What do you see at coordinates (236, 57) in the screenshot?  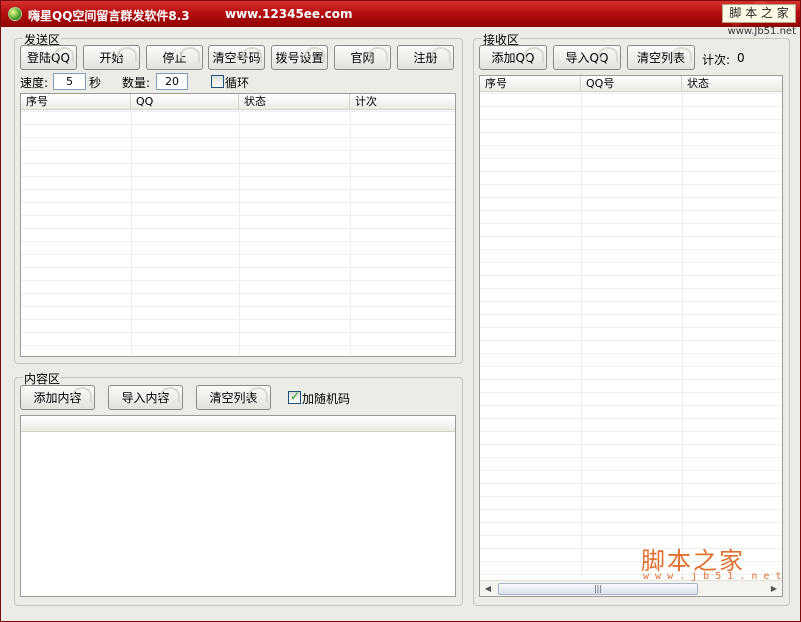 I see `clear-numbers-button: 清空号码` at bounding box center [236, 57].